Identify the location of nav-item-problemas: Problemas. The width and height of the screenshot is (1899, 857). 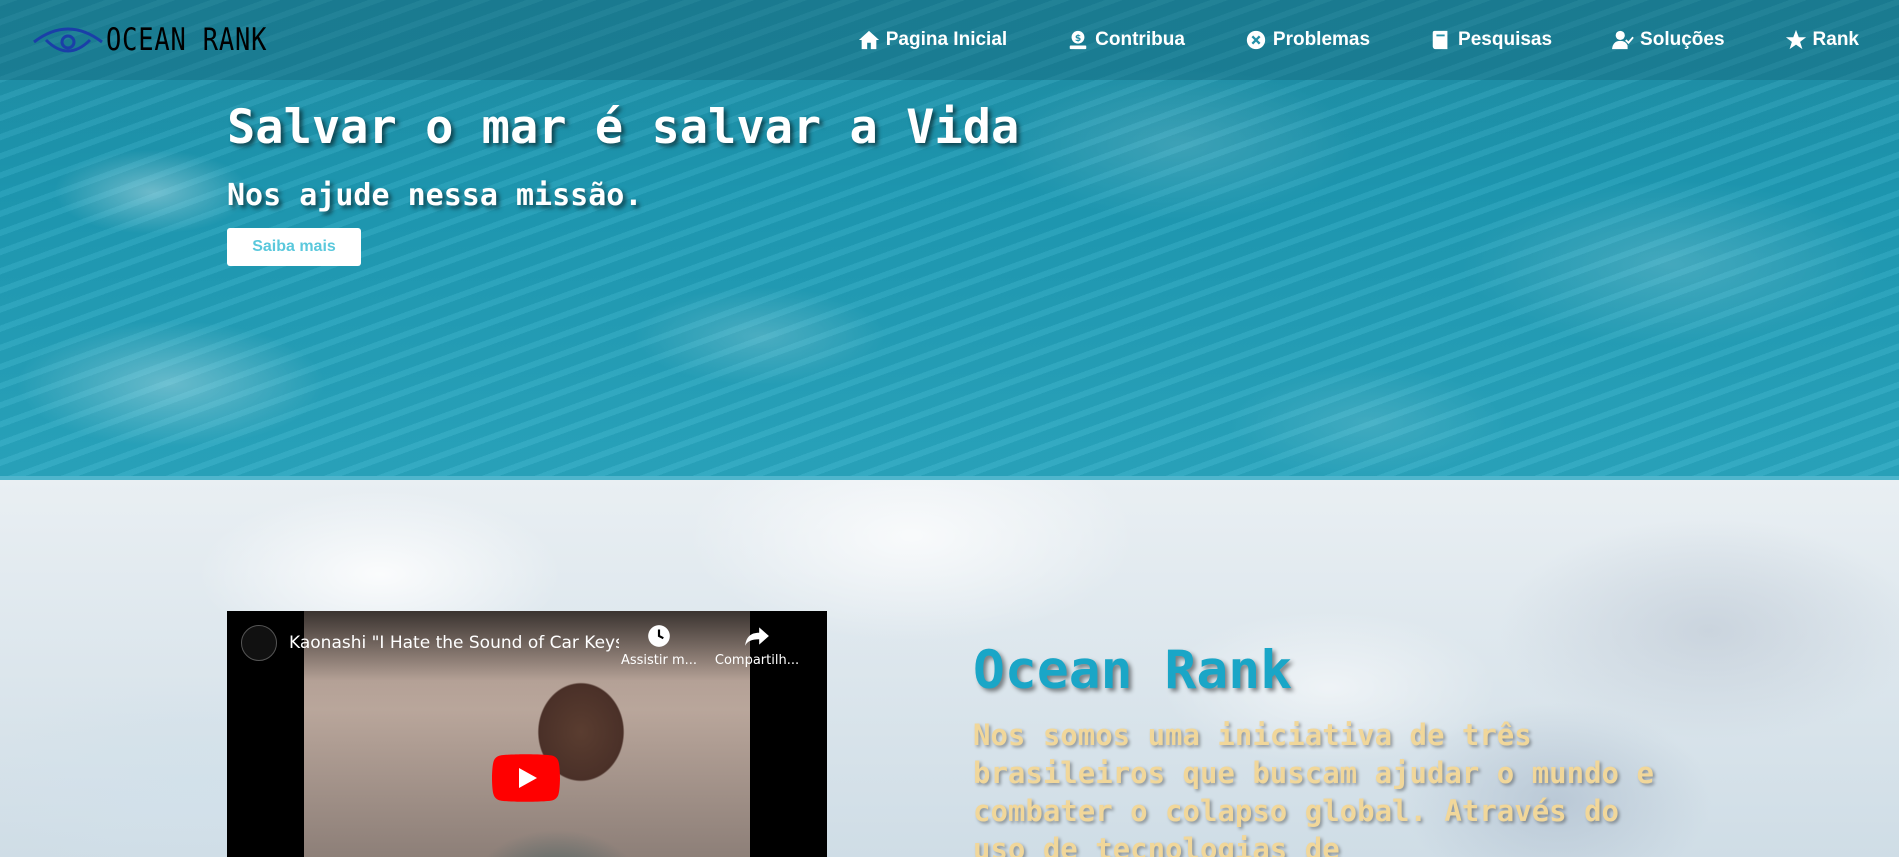
(1307, 40).